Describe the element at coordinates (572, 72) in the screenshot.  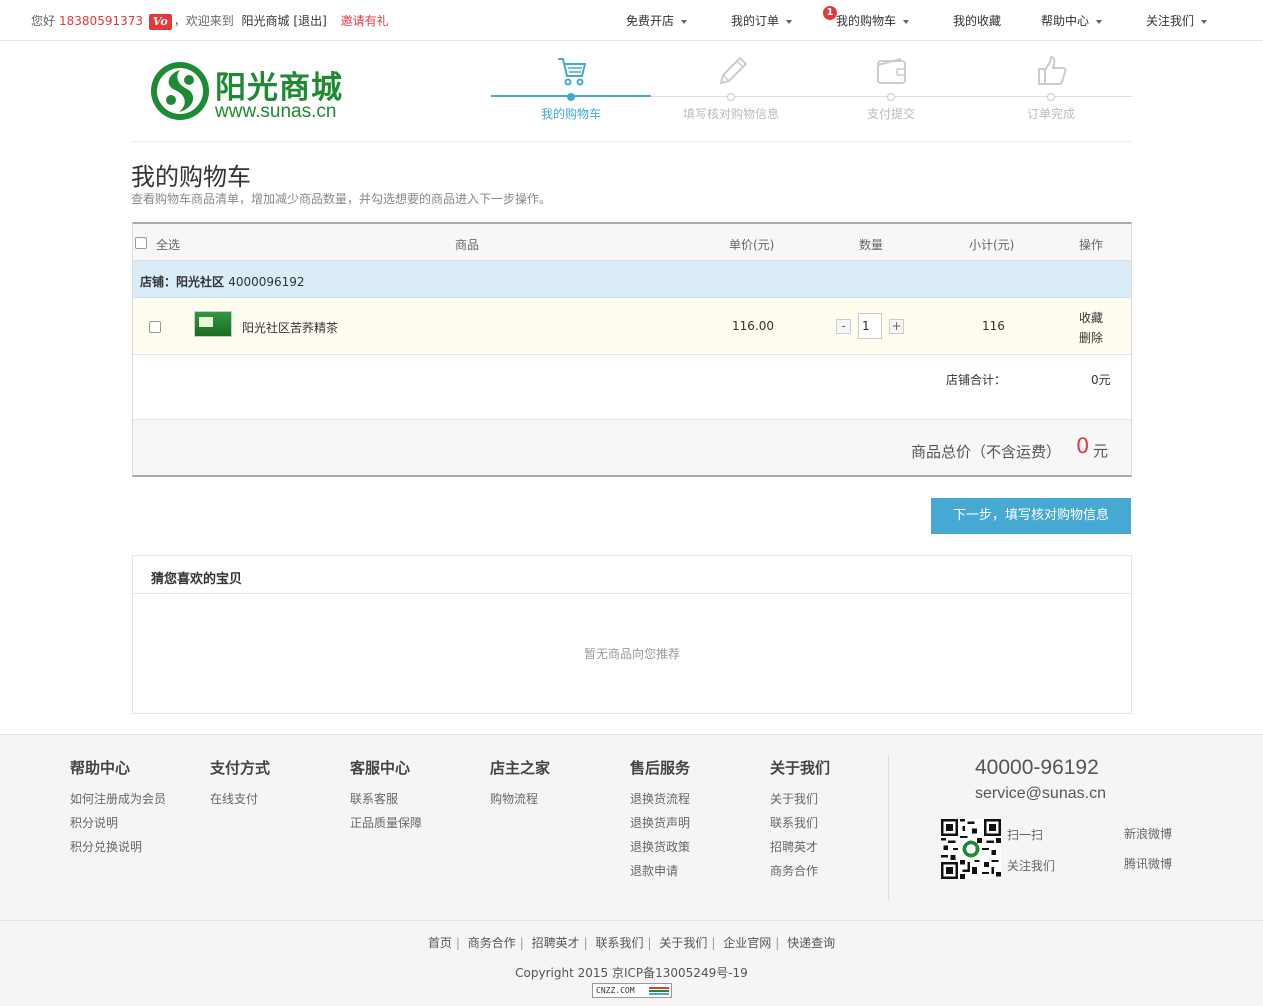
I see `cart-icon` at that location.